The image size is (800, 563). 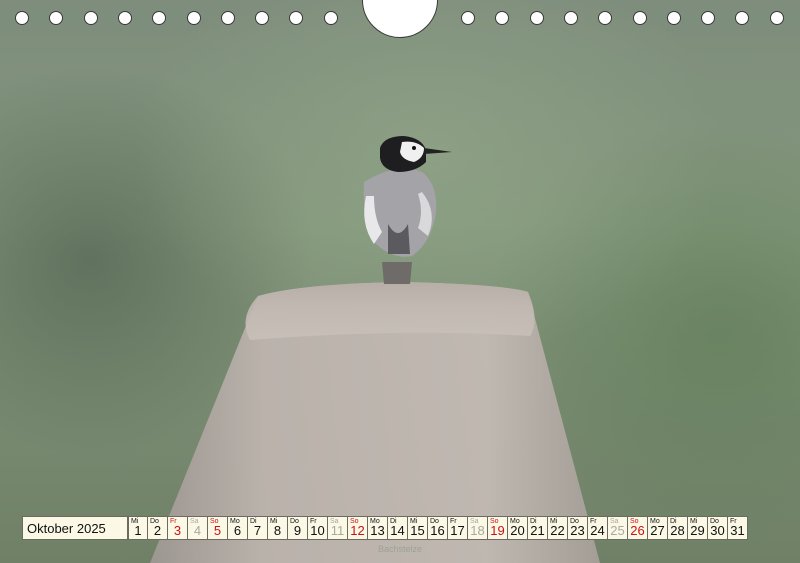 I want to click on photo-caption: Bachstelze, so click(x=400, y=549).